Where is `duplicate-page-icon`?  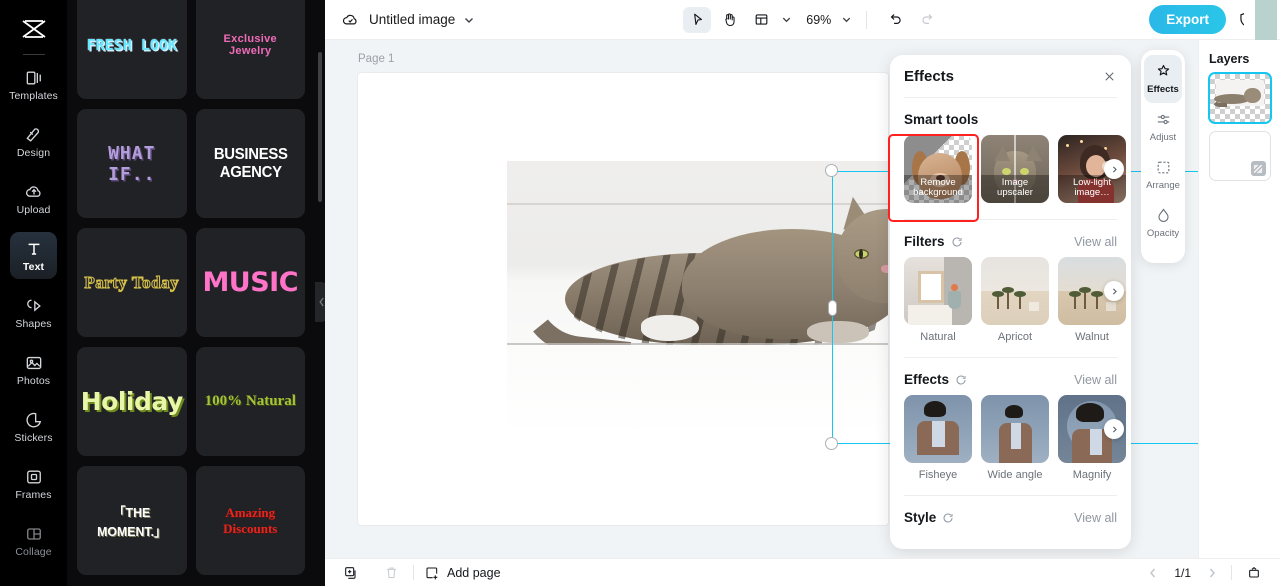 duplicate-page-icon is located at coordinates (351, 573).